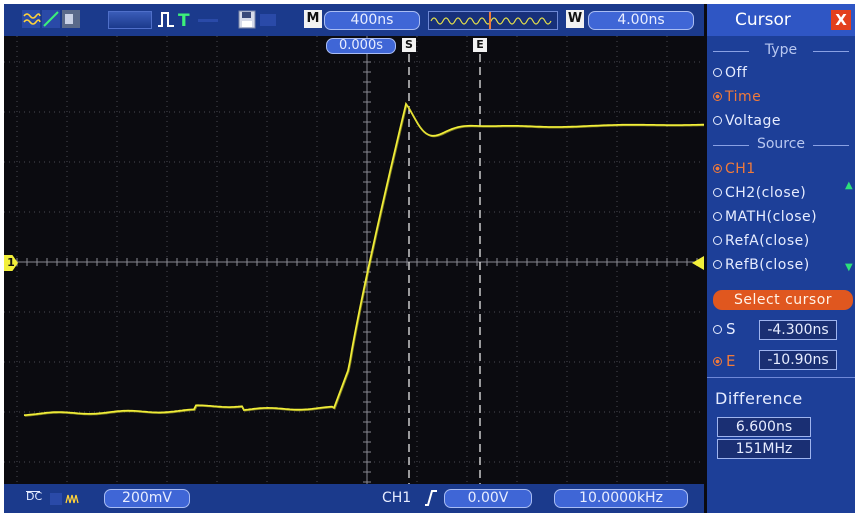 The height and width of the screenshot is (517, 859). What do you see at coordinates (781, 50) in the screenshot?
I see `type-section-label: Type` at bounding box center [781, 50].